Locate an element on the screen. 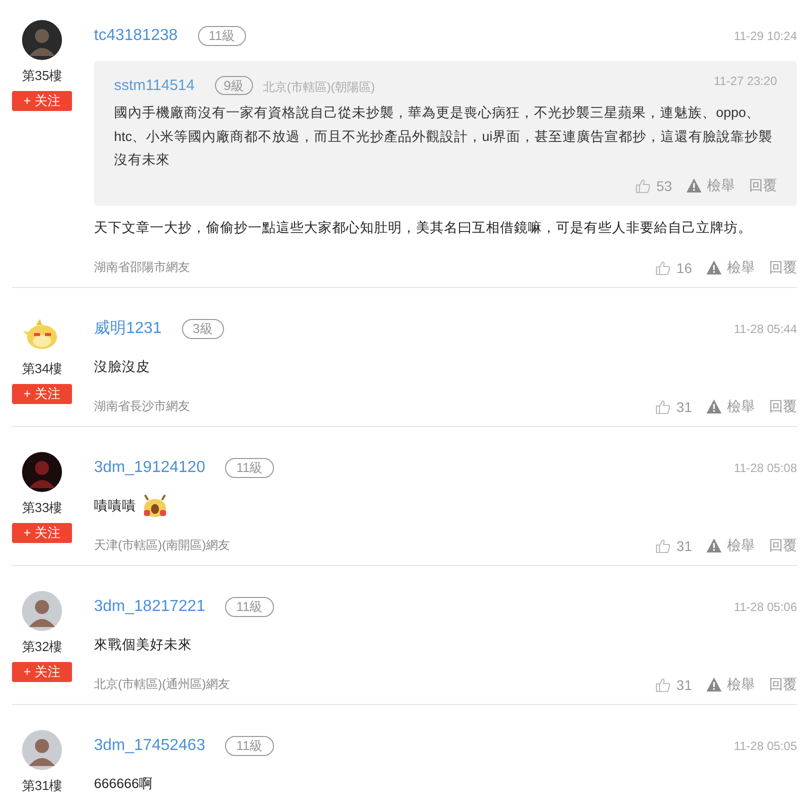 This screenshot has width=802, height=795. level-badge: 9級 is located at coordinates (233, 85).